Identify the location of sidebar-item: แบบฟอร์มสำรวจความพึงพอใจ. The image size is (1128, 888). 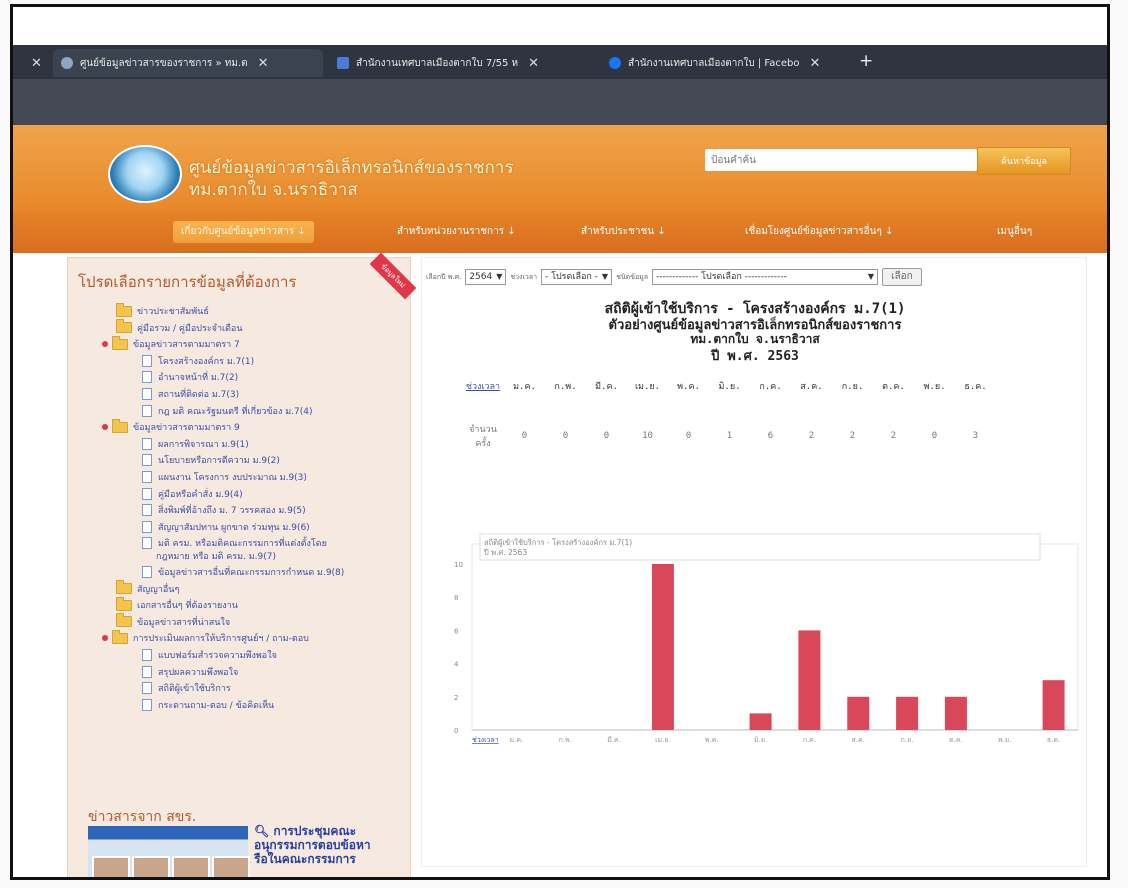
(209, 655).